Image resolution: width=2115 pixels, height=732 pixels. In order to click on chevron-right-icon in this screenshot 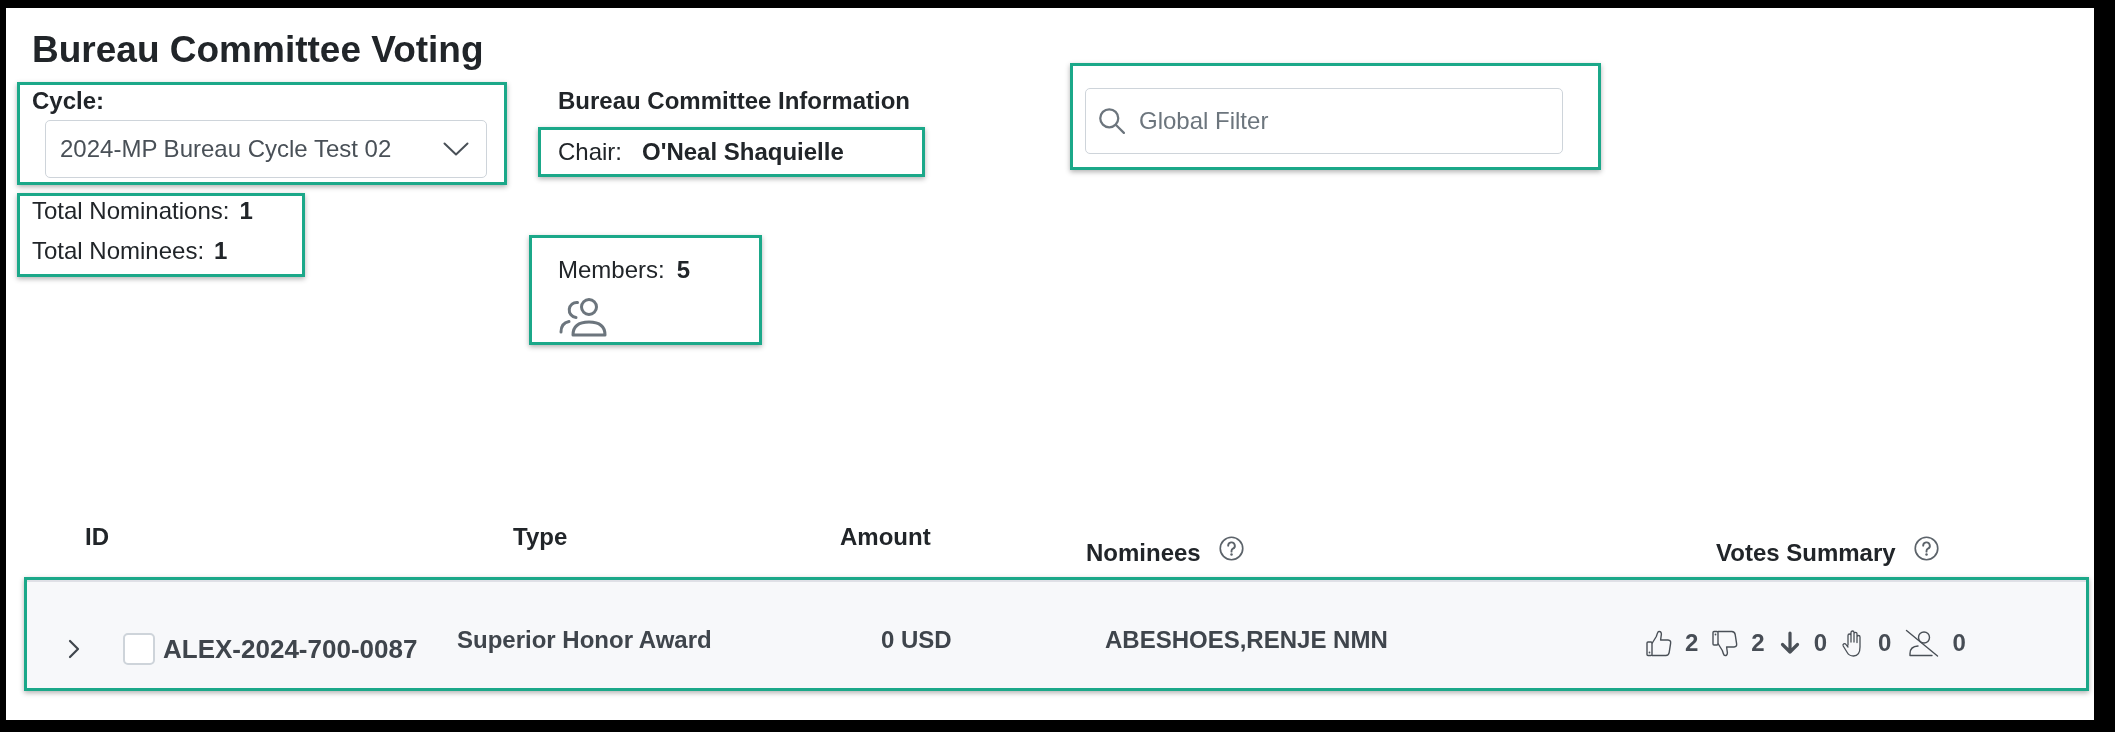, I will do `click(74, 649)`.